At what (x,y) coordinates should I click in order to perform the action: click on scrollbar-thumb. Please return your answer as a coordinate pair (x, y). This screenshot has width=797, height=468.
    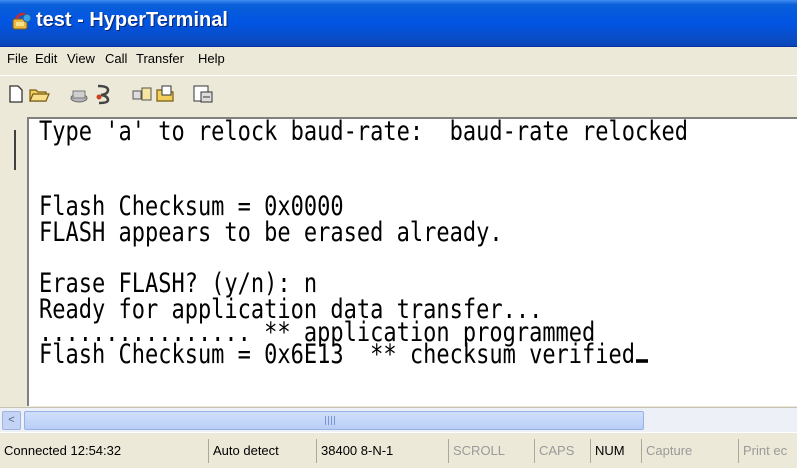
    Looking at the image, I should click on (334, 420).